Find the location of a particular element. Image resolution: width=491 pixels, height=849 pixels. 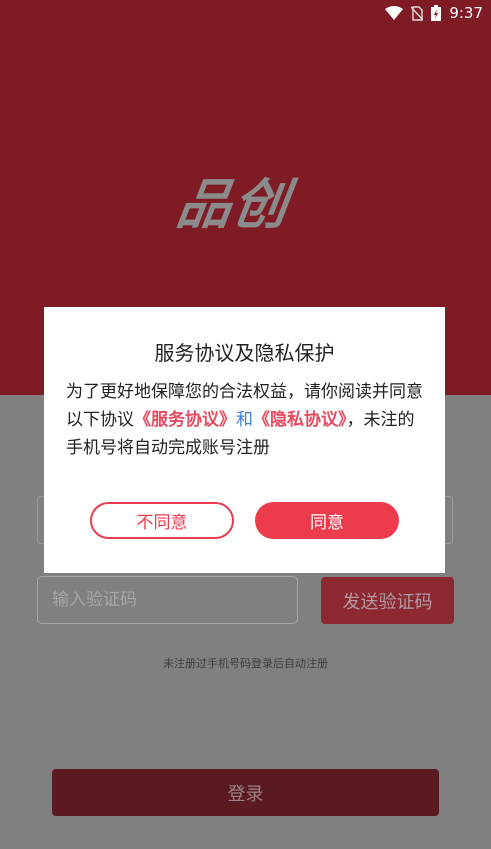

verification-code-input is located at coordinates (167, 600).